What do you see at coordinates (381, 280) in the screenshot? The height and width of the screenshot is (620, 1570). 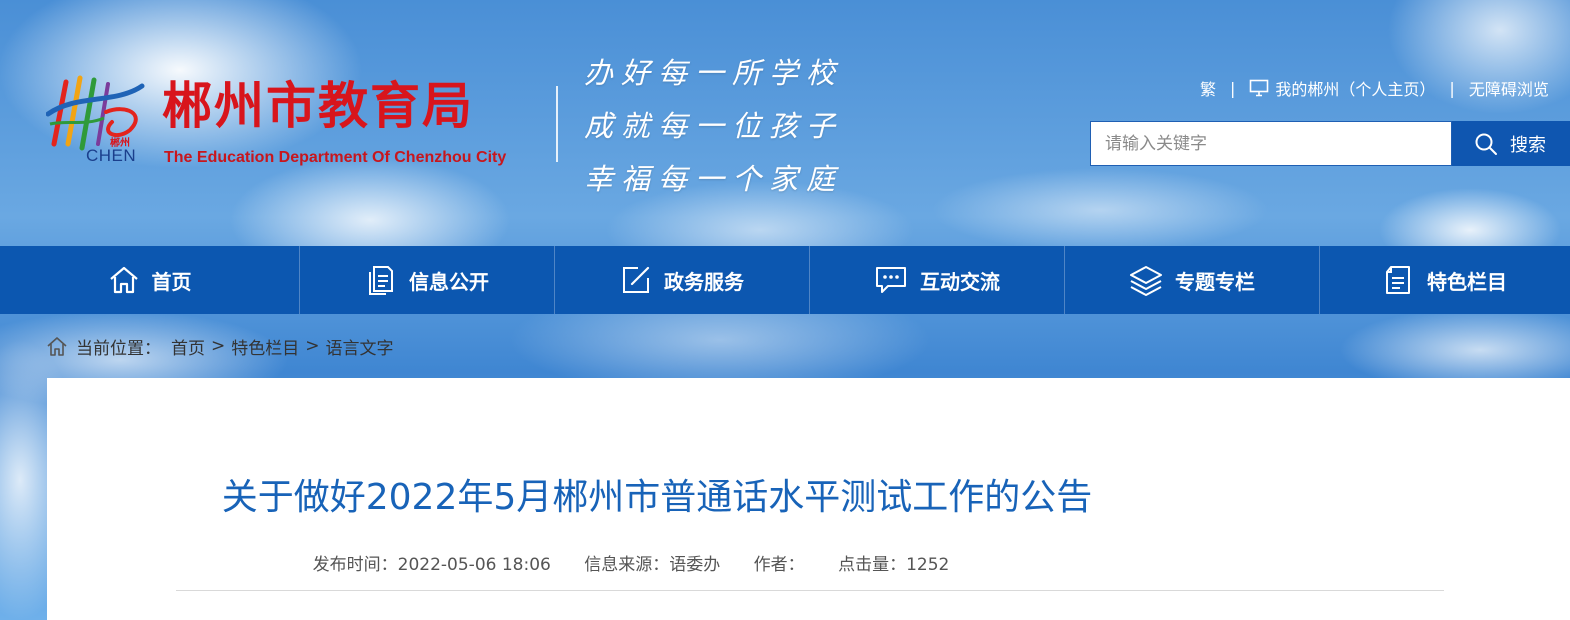 I see `document-icon` at bounding box center [381, 280].